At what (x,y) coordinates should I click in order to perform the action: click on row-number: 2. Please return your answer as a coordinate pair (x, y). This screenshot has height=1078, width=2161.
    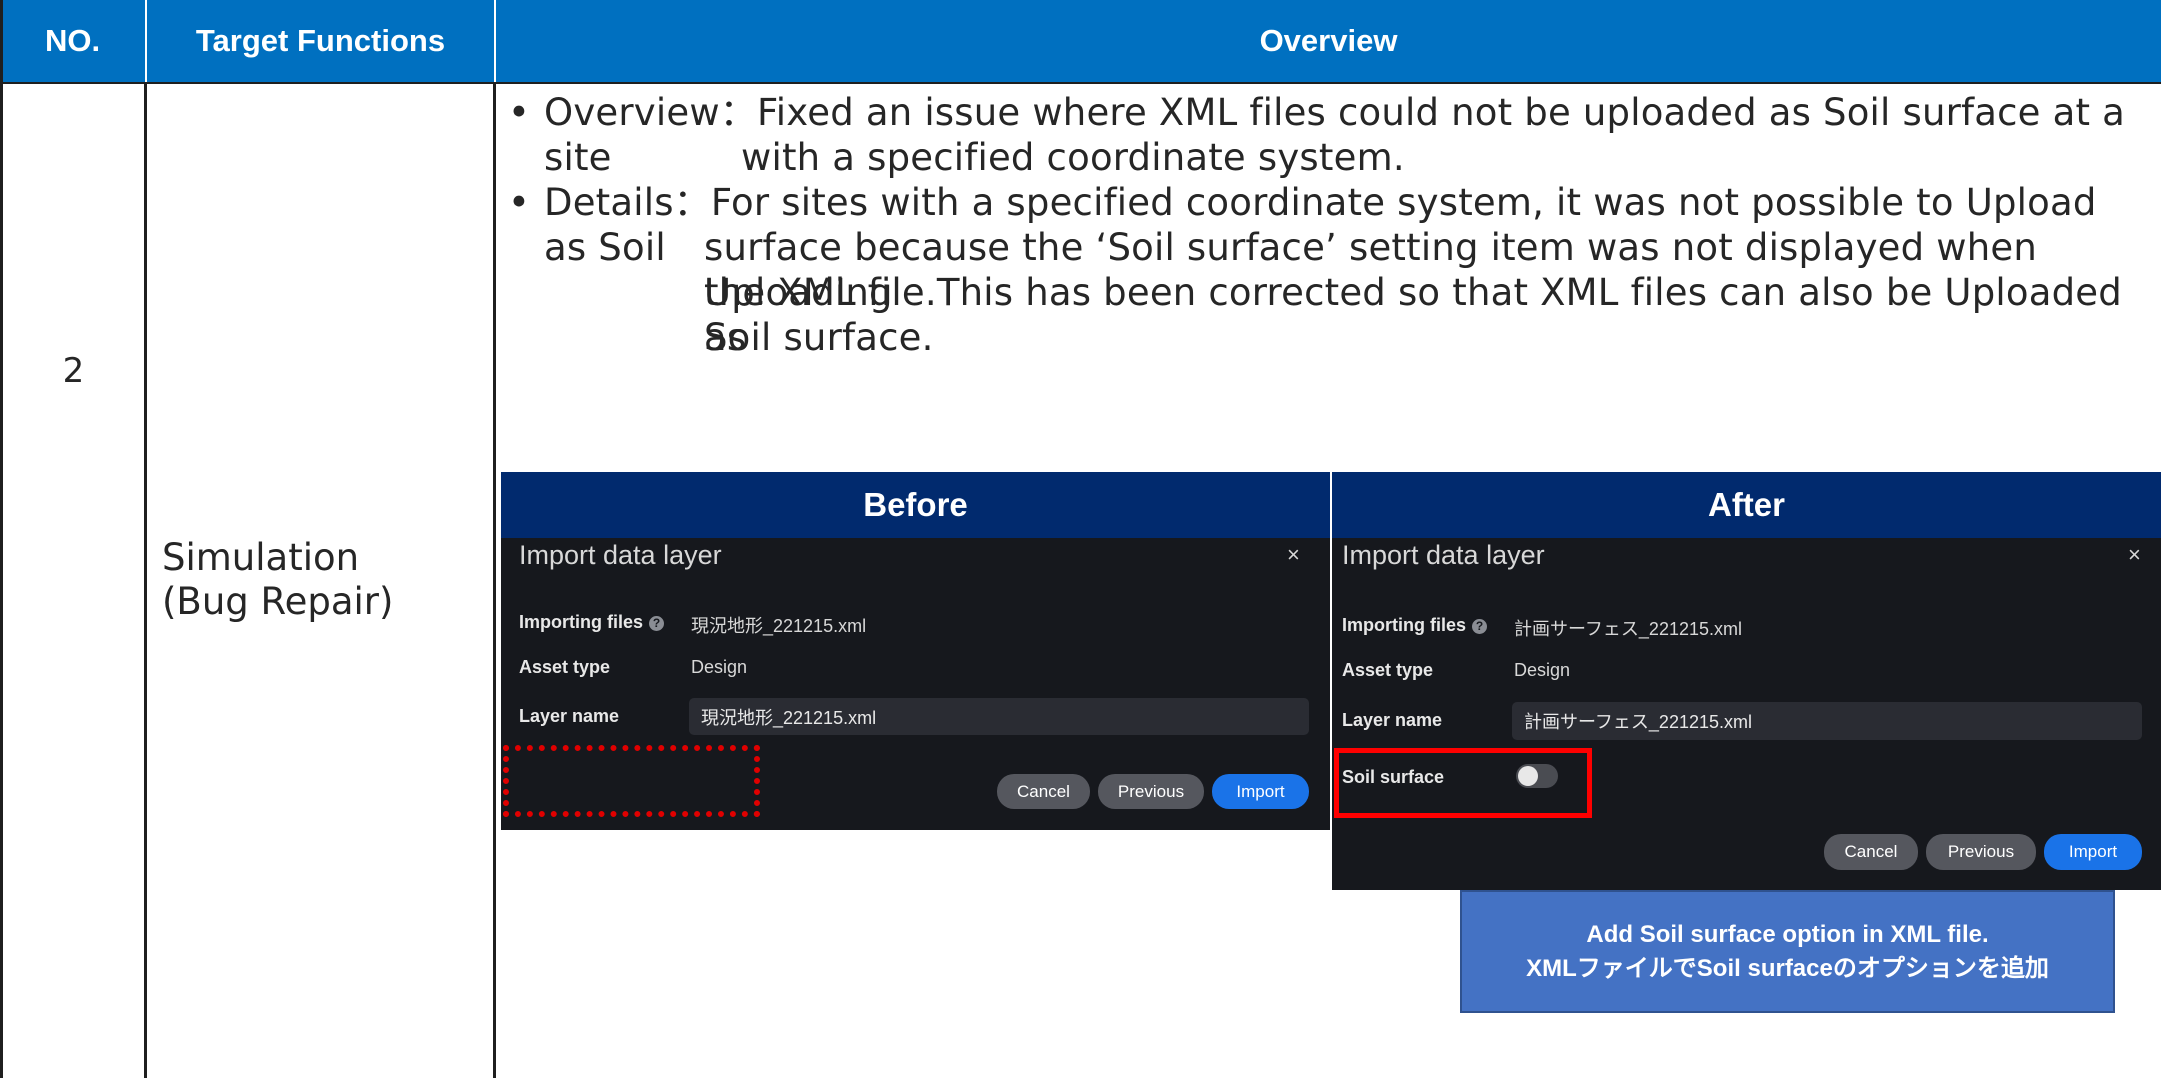
    Looking at the image, I should click on (73, 371).